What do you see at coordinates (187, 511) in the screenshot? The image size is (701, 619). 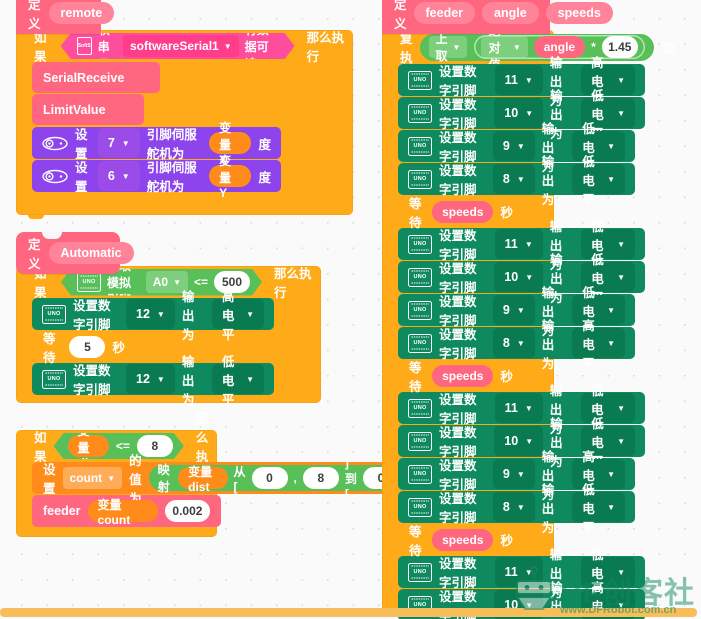 I see `feeder-speed-input: 0.002` at bounding box center [187, 511].